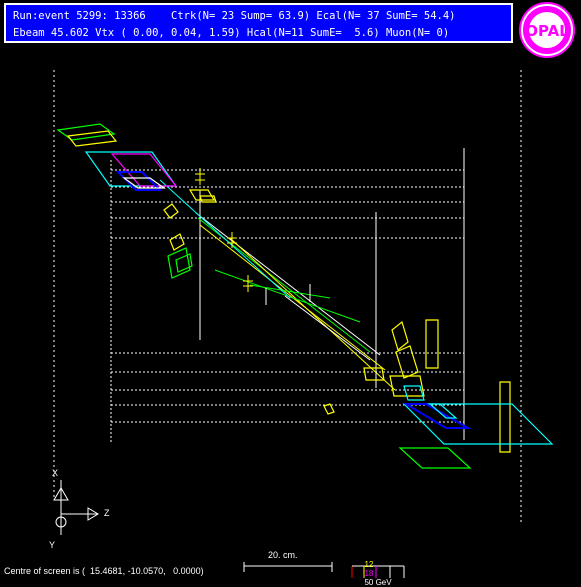 This screenshot has width=581, height=587. What do you see at coordinates (378, 582) in the screenshot?
I see `energy-label-50: 50 GeV` at bounding box center [378, 582].